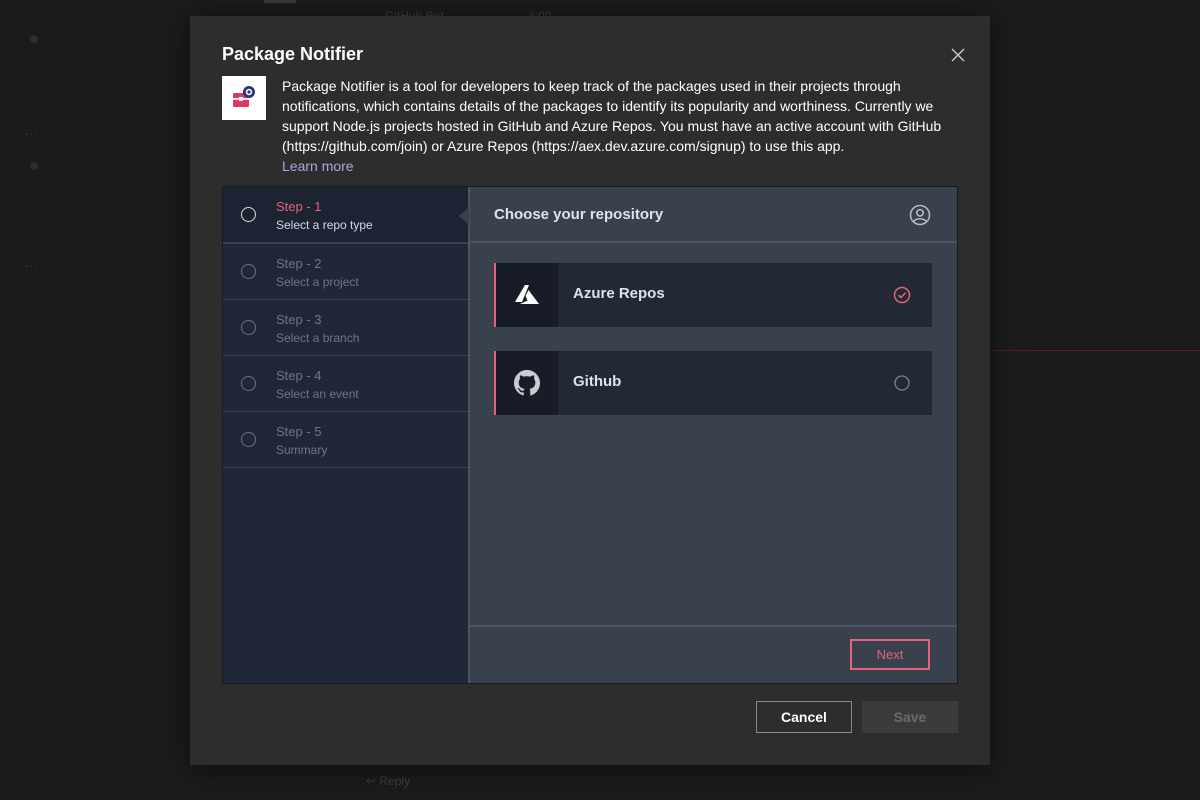 The height and width of the screenshot is (800, 1200). I want to click on dialog-title: Package Notifier, so click(293, 54).